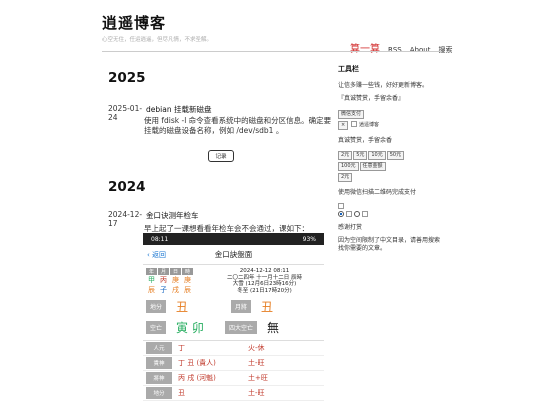 The image size is (540, 405). I want to click on pillar-header: 日, so click(175, 271).